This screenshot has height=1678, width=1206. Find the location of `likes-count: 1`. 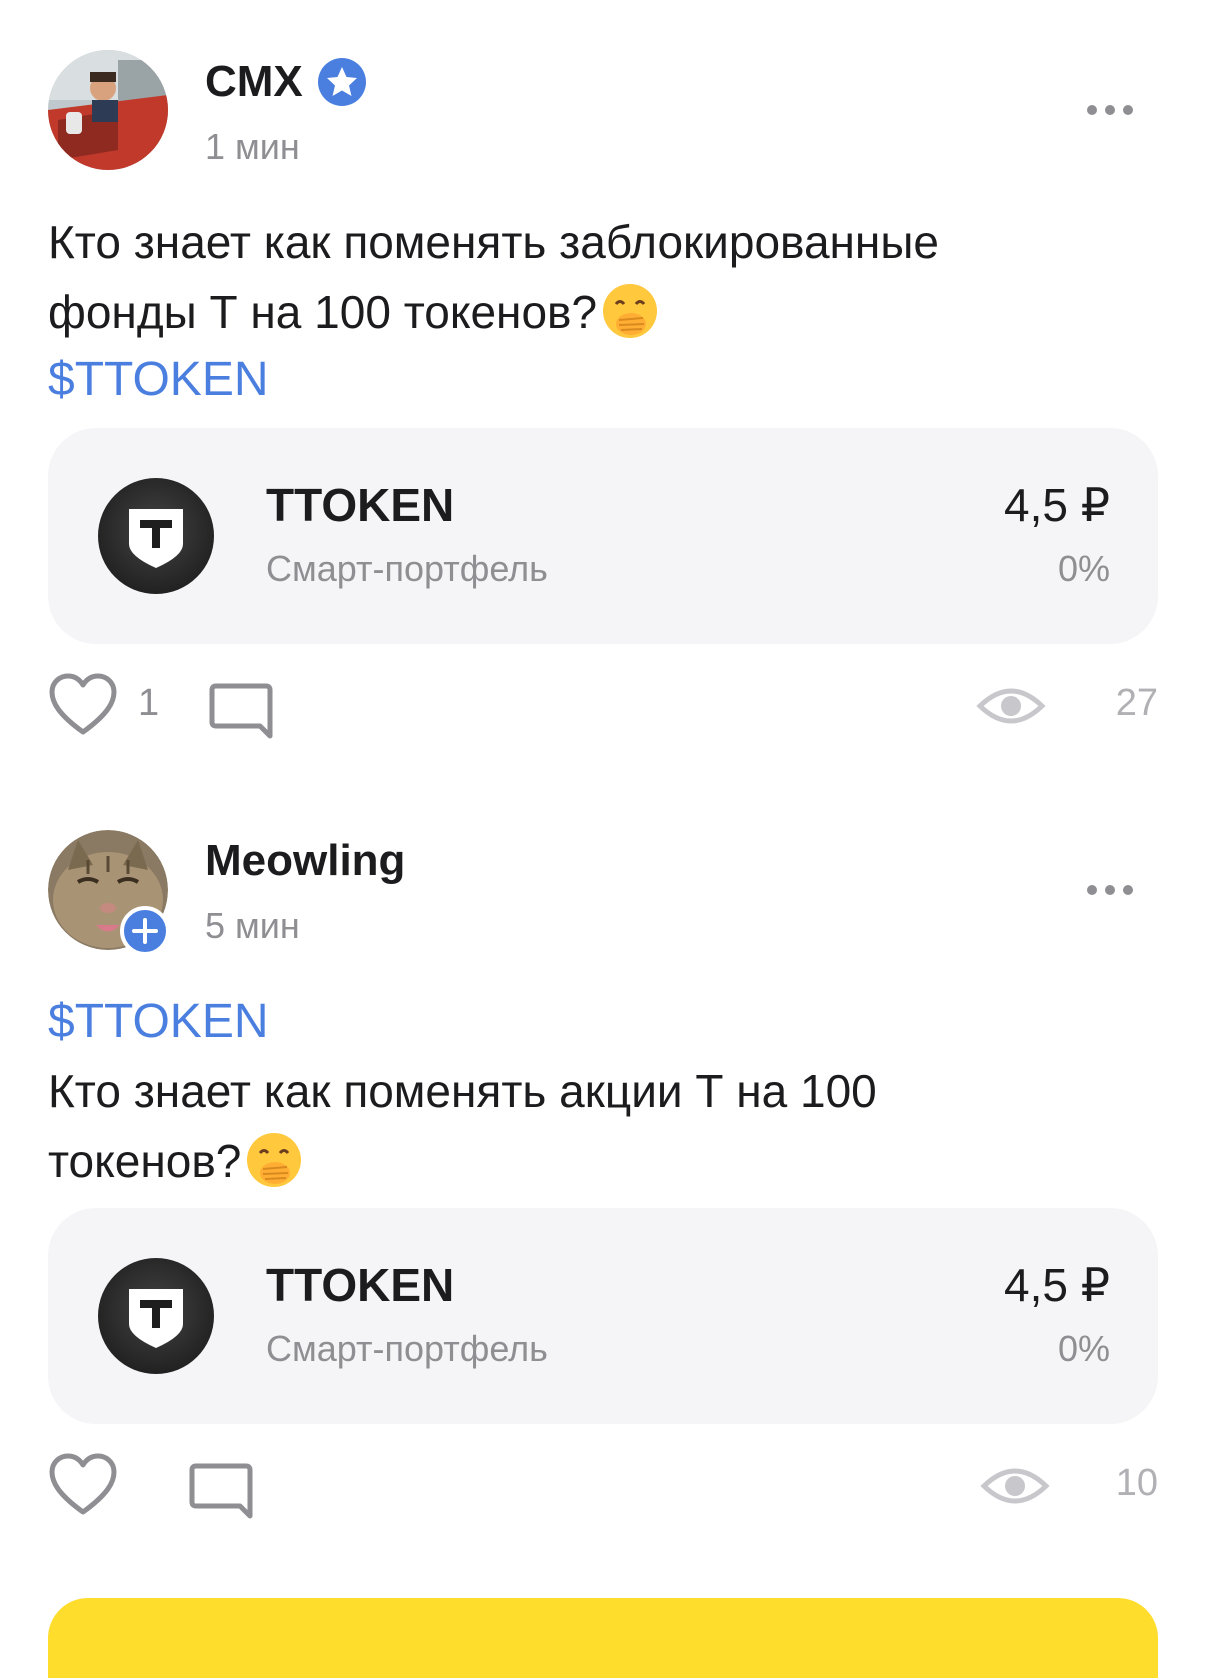

likes-count: 1 is located at coordinates (149, 703).